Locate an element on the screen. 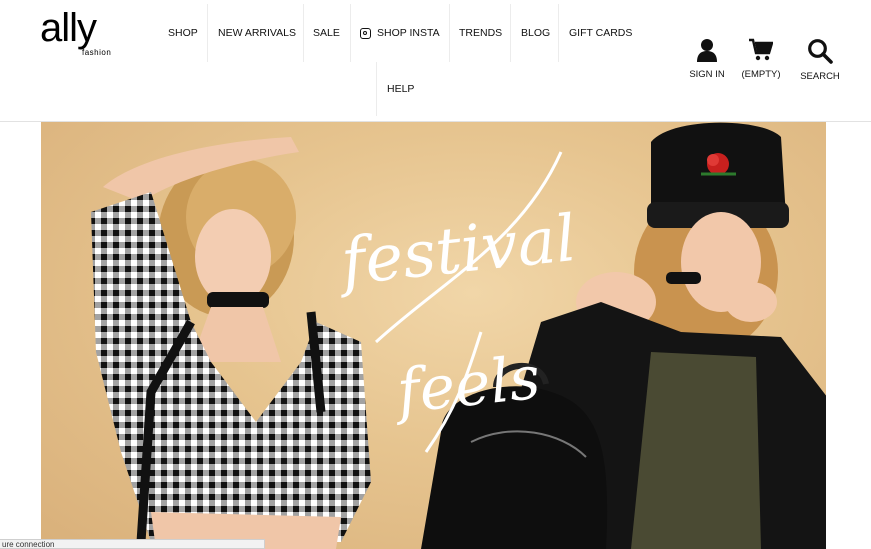 The width and height of the screenshot is (871, 549). sign-in-button: SIGN IN is located at coordinates (707, 59).